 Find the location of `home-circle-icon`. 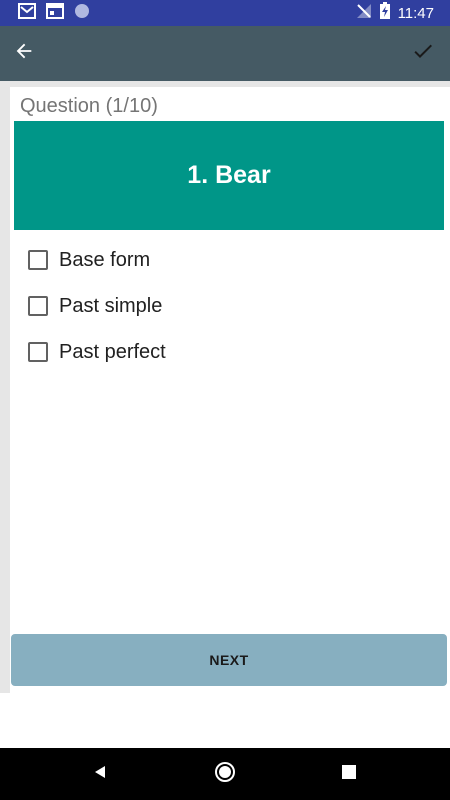

home-circle-icon is located at coordinates (225, 774).